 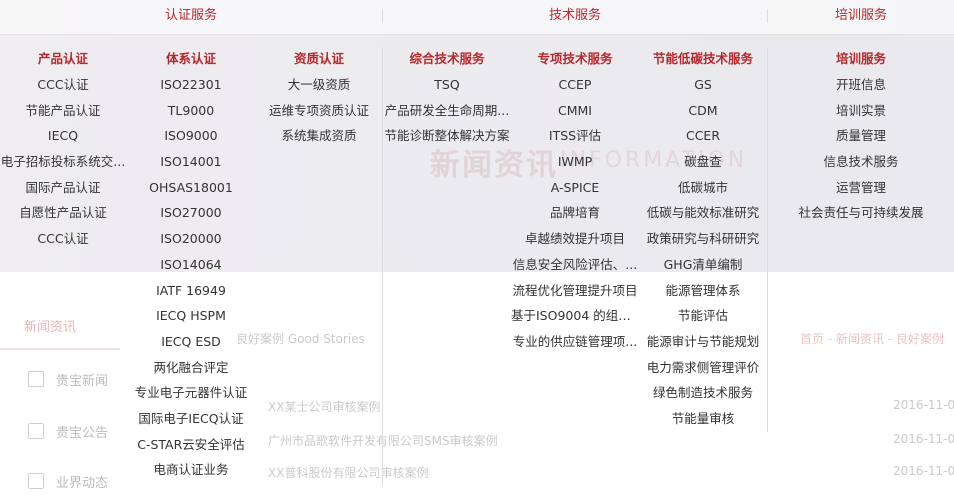 I want to click on sidebar-item-industry: 业界动态, so click(x=60, y=481).